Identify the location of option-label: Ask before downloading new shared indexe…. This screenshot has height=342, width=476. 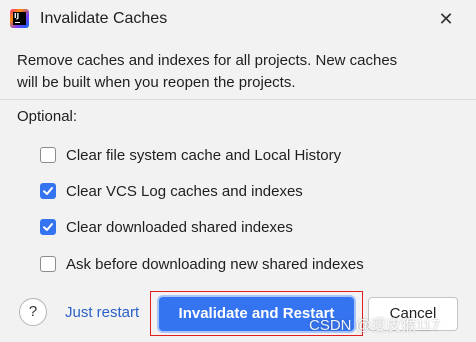
(215, 264).